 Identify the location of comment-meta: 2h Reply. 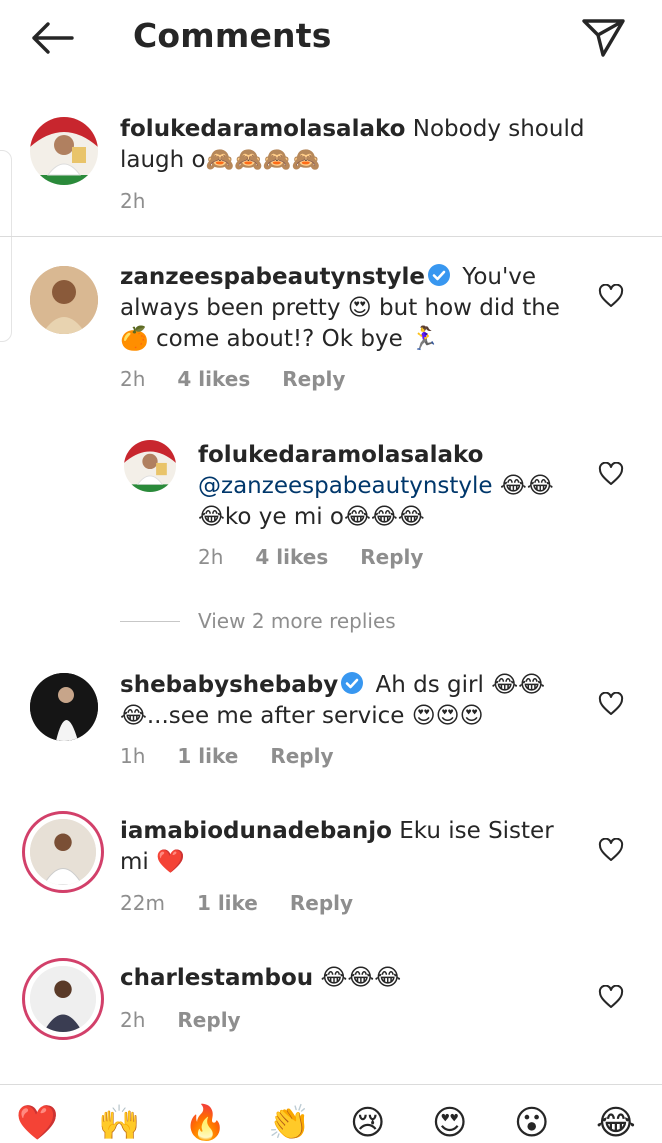
(196, 1020).